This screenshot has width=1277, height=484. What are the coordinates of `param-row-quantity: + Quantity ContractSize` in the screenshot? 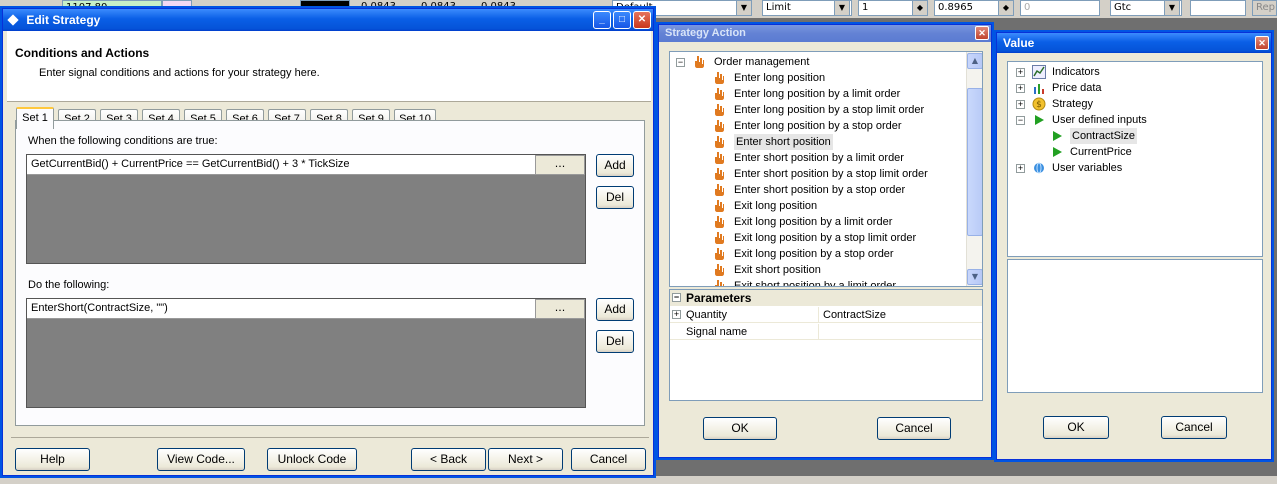 It's located at (826, 315).